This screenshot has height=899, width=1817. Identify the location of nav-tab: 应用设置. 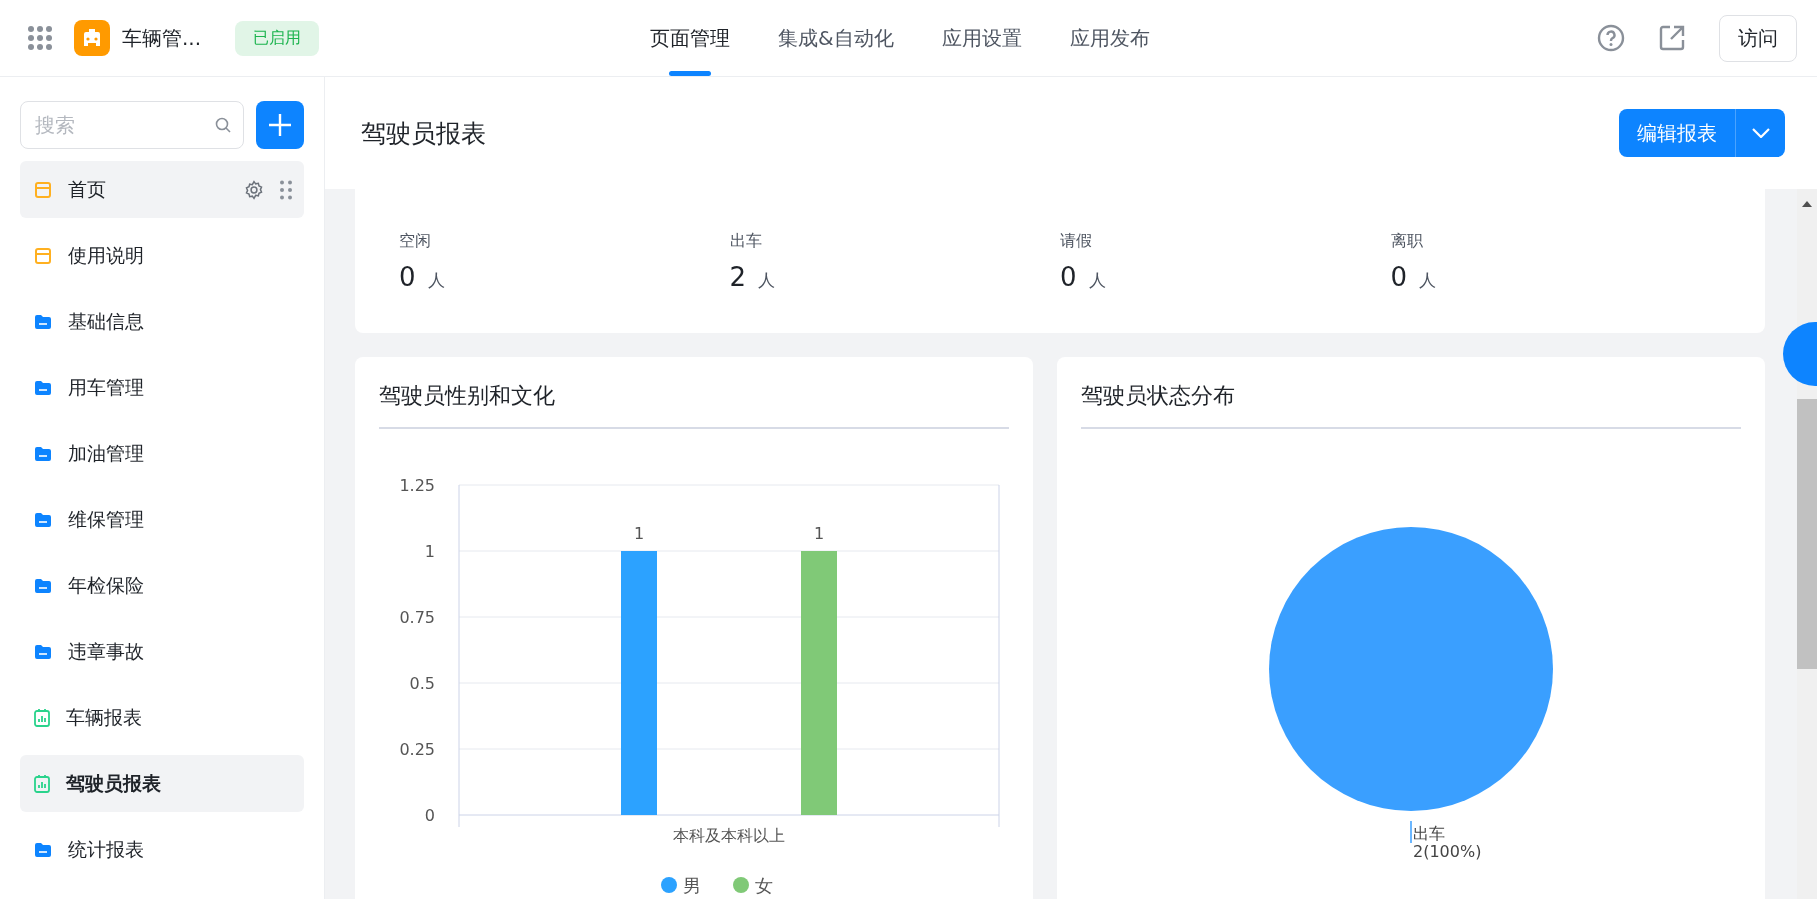
(981, 38).